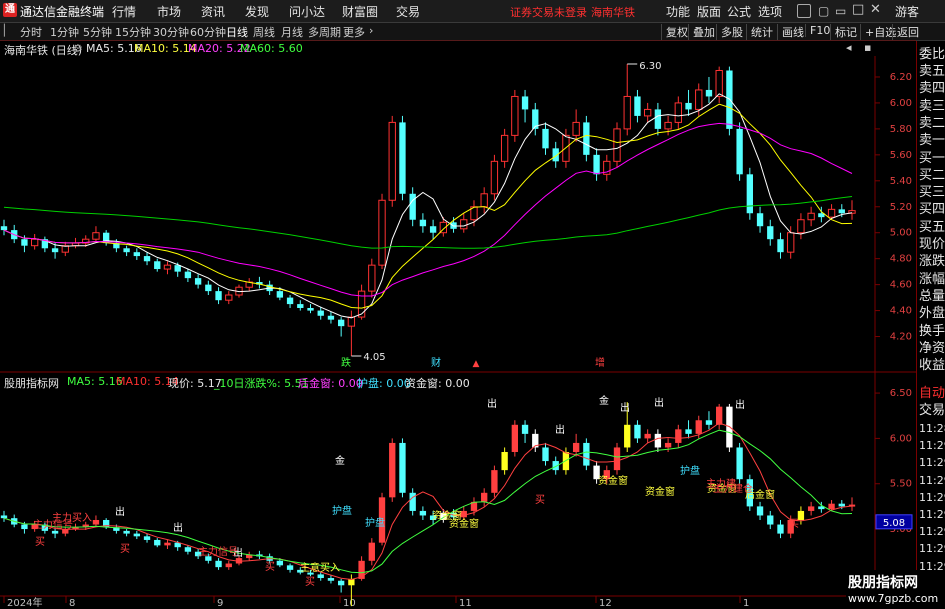 Image resolution: width=945 pixels, height=609 pixels. I want to click on signal-label: 主力买入, so click(72, 517).